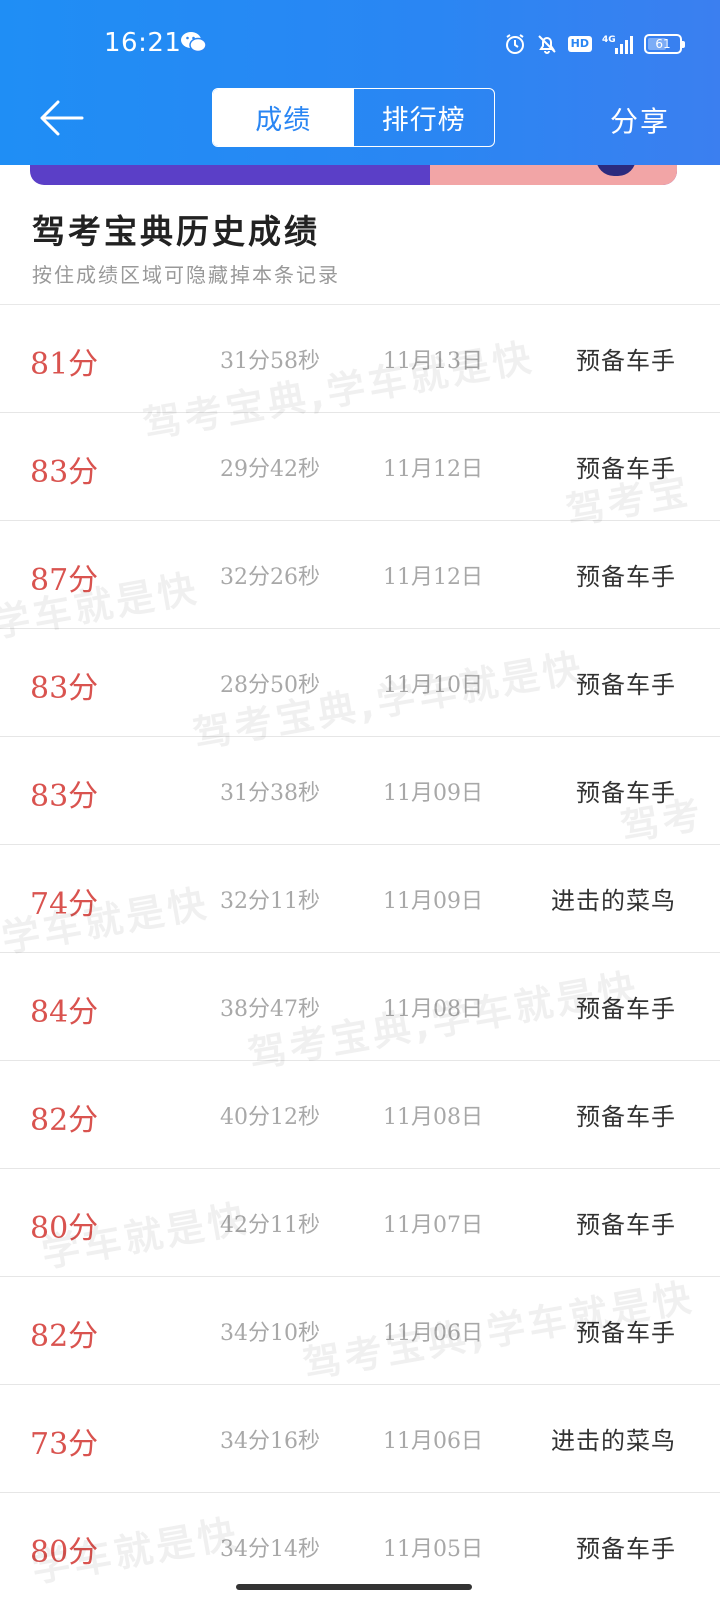 Image resolution: width=720 pixels, height=1600 pixels. I want to click on page-subtitle: 按住成绩区域可隐藏掉本条记录, so click(186, 275).